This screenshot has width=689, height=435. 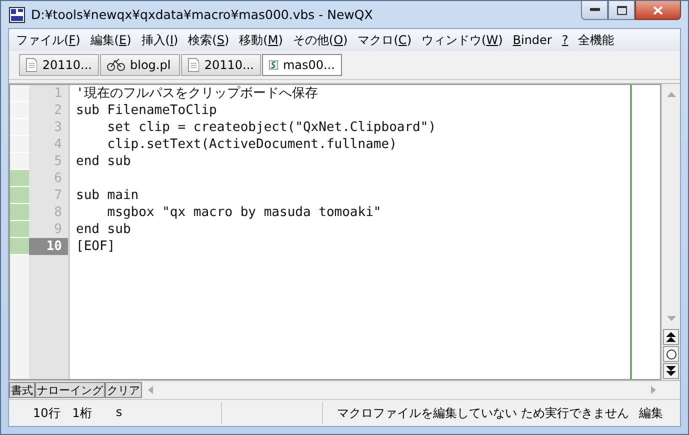 I want to click on line-number: 4, so click(x=49, y=144).